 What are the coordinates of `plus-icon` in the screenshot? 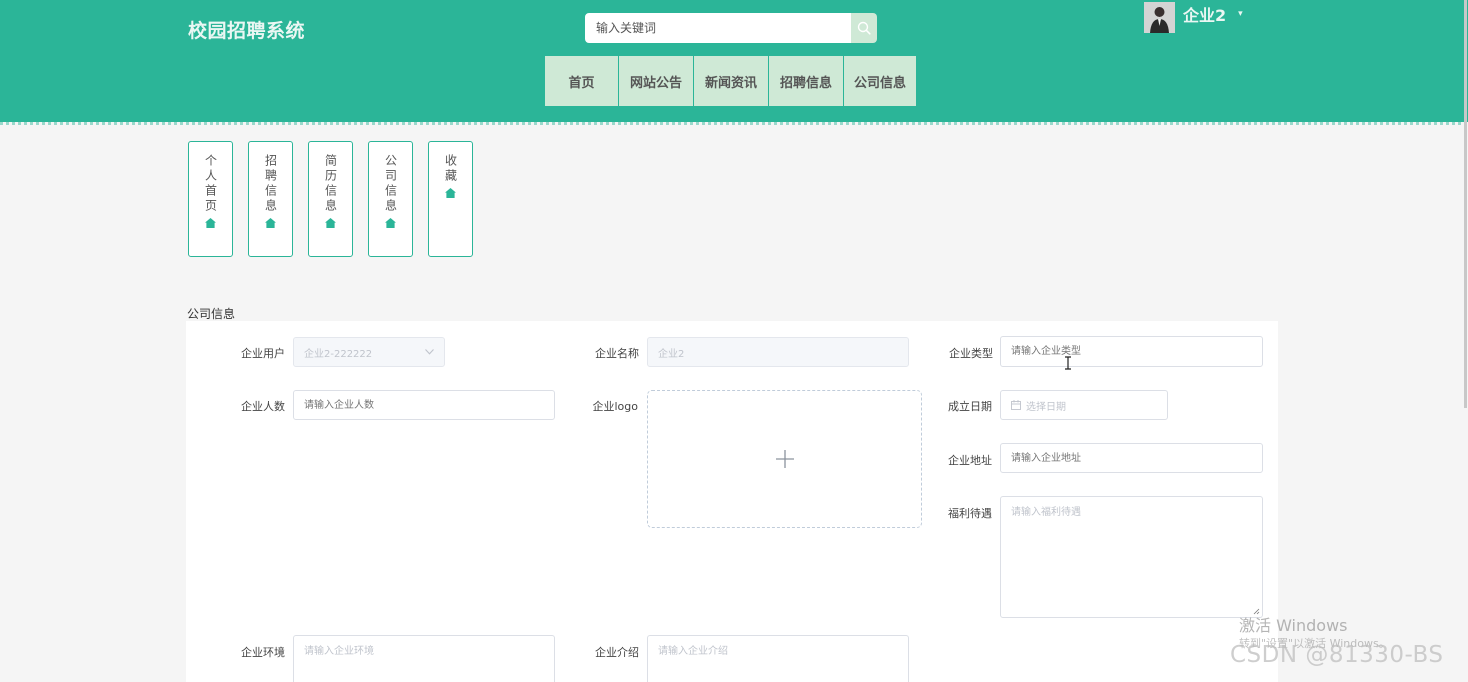 It's located at (784, 459).